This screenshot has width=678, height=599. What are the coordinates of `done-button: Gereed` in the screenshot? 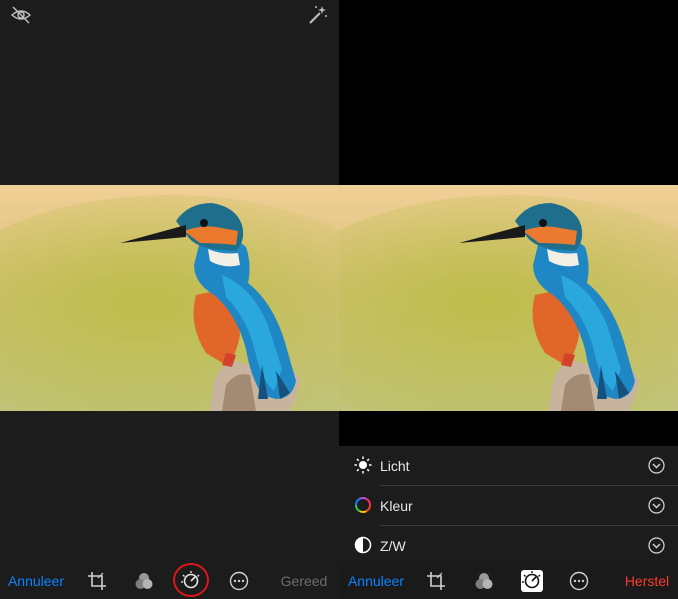 It's located at (304, 581).